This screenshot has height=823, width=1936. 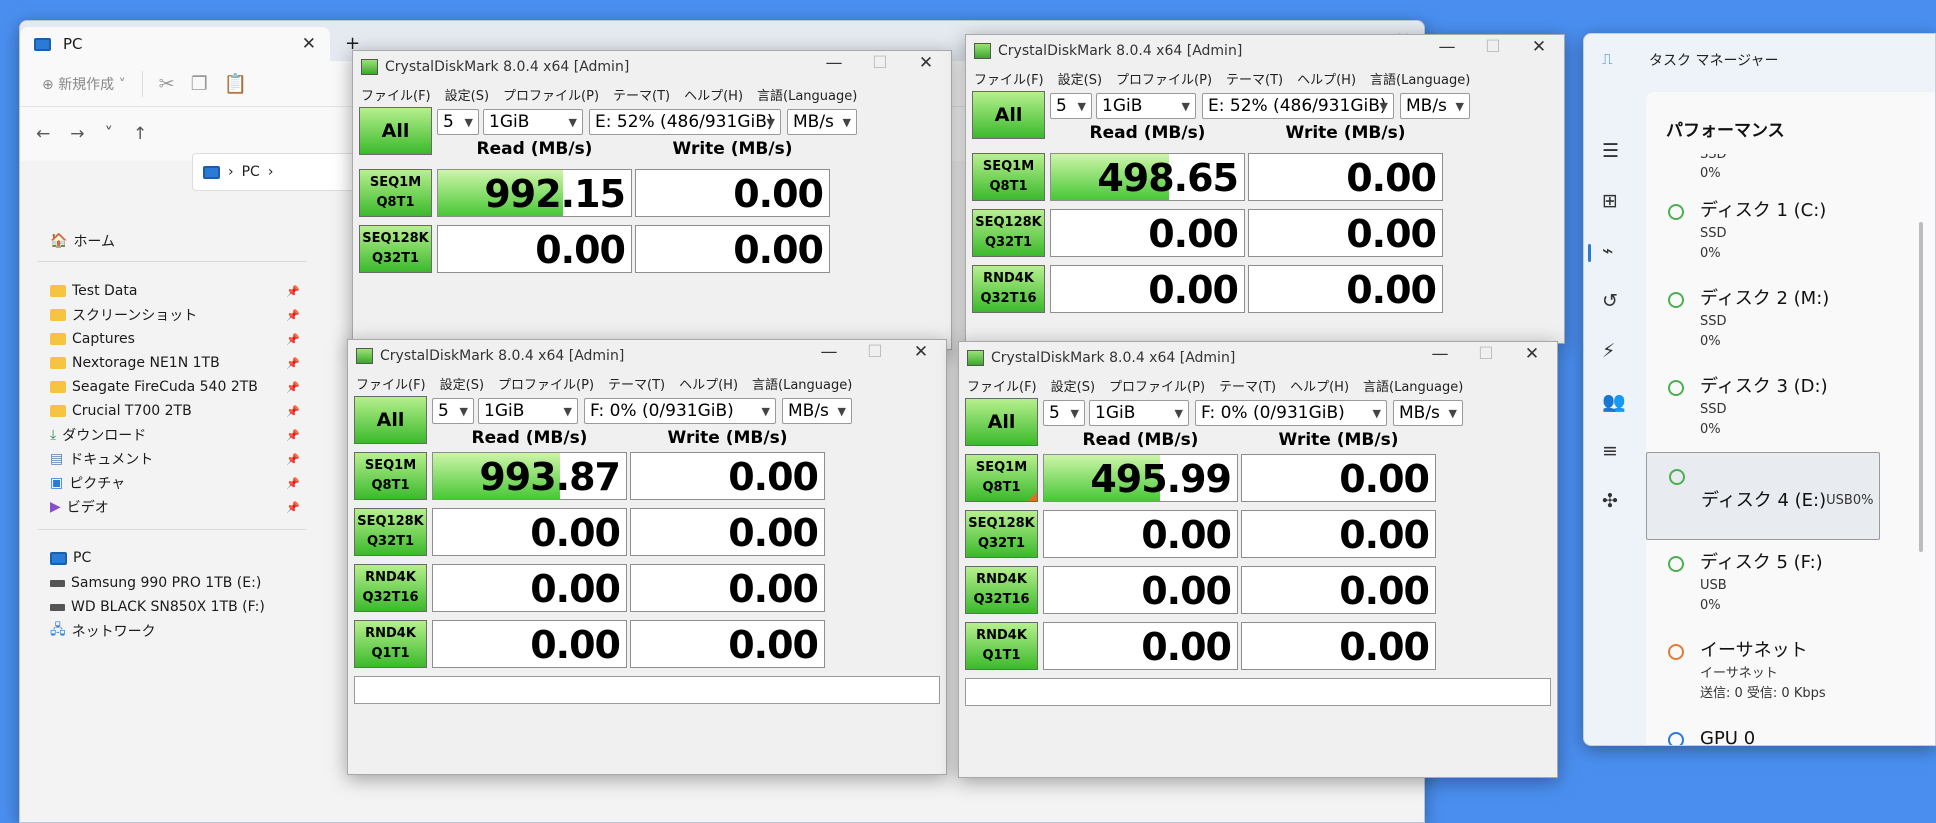 I want to click on services-icon: ✣, so click(x=1610, y=501).